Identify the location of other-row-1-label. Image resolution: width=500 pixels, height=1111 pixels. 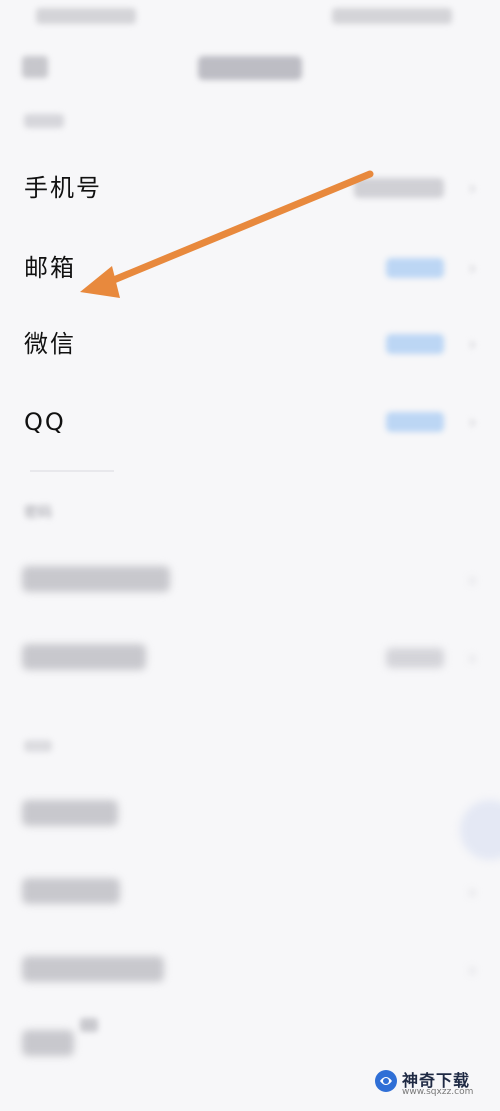
(70, 813).